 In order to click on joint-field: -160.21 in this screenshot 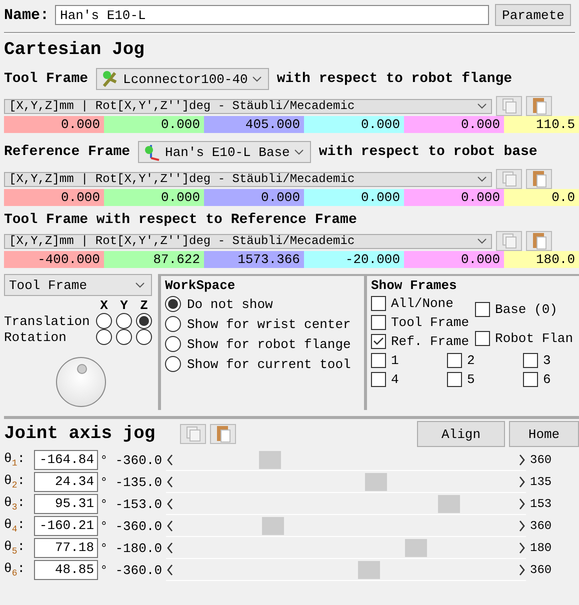, I will do `click(66, 526)`.